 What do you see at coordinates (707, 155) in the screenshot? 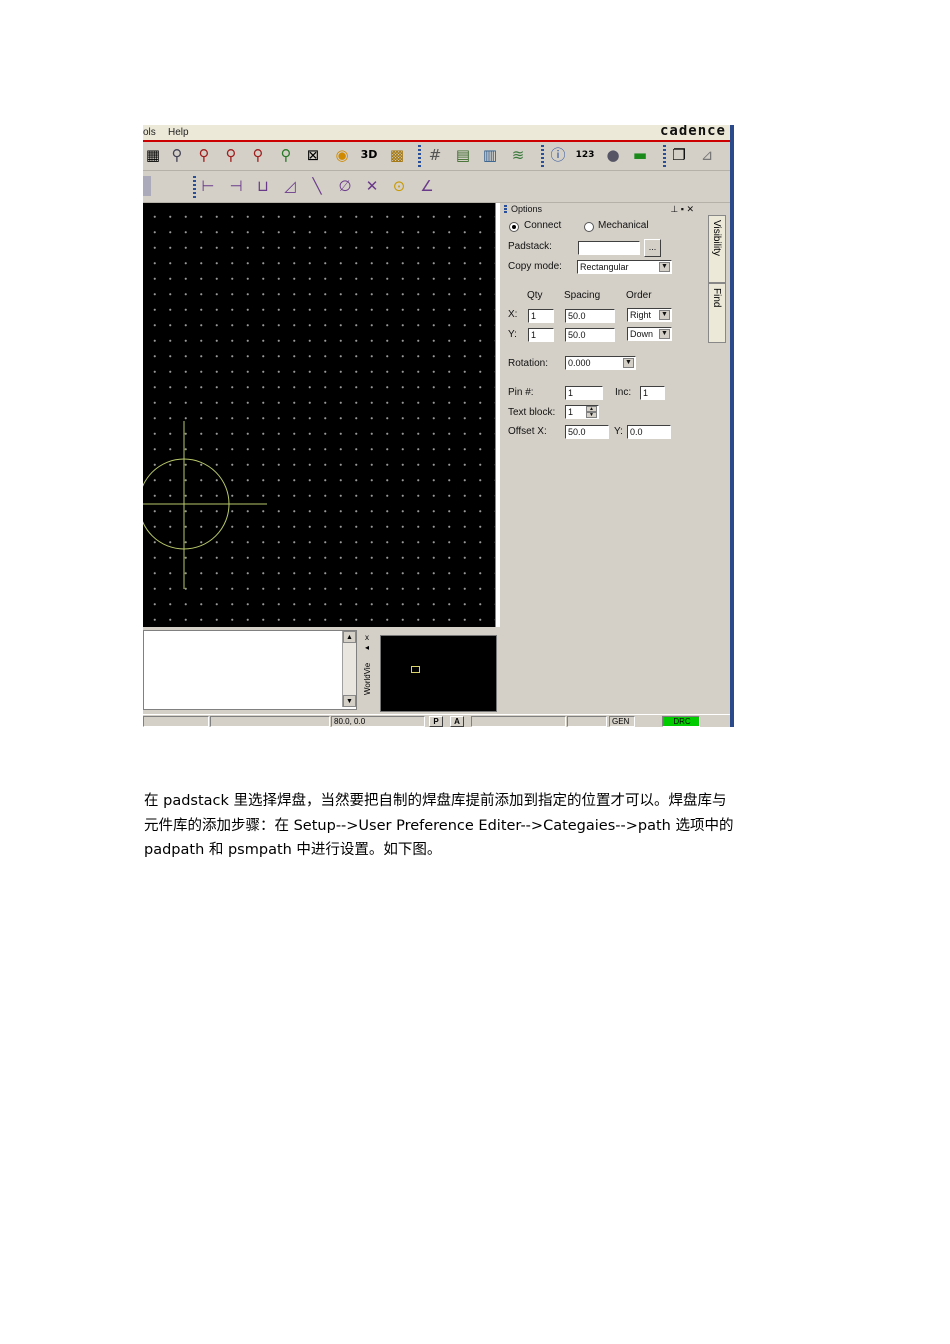
I see `report-icon: ⊿` at bounding box center [707, 155].